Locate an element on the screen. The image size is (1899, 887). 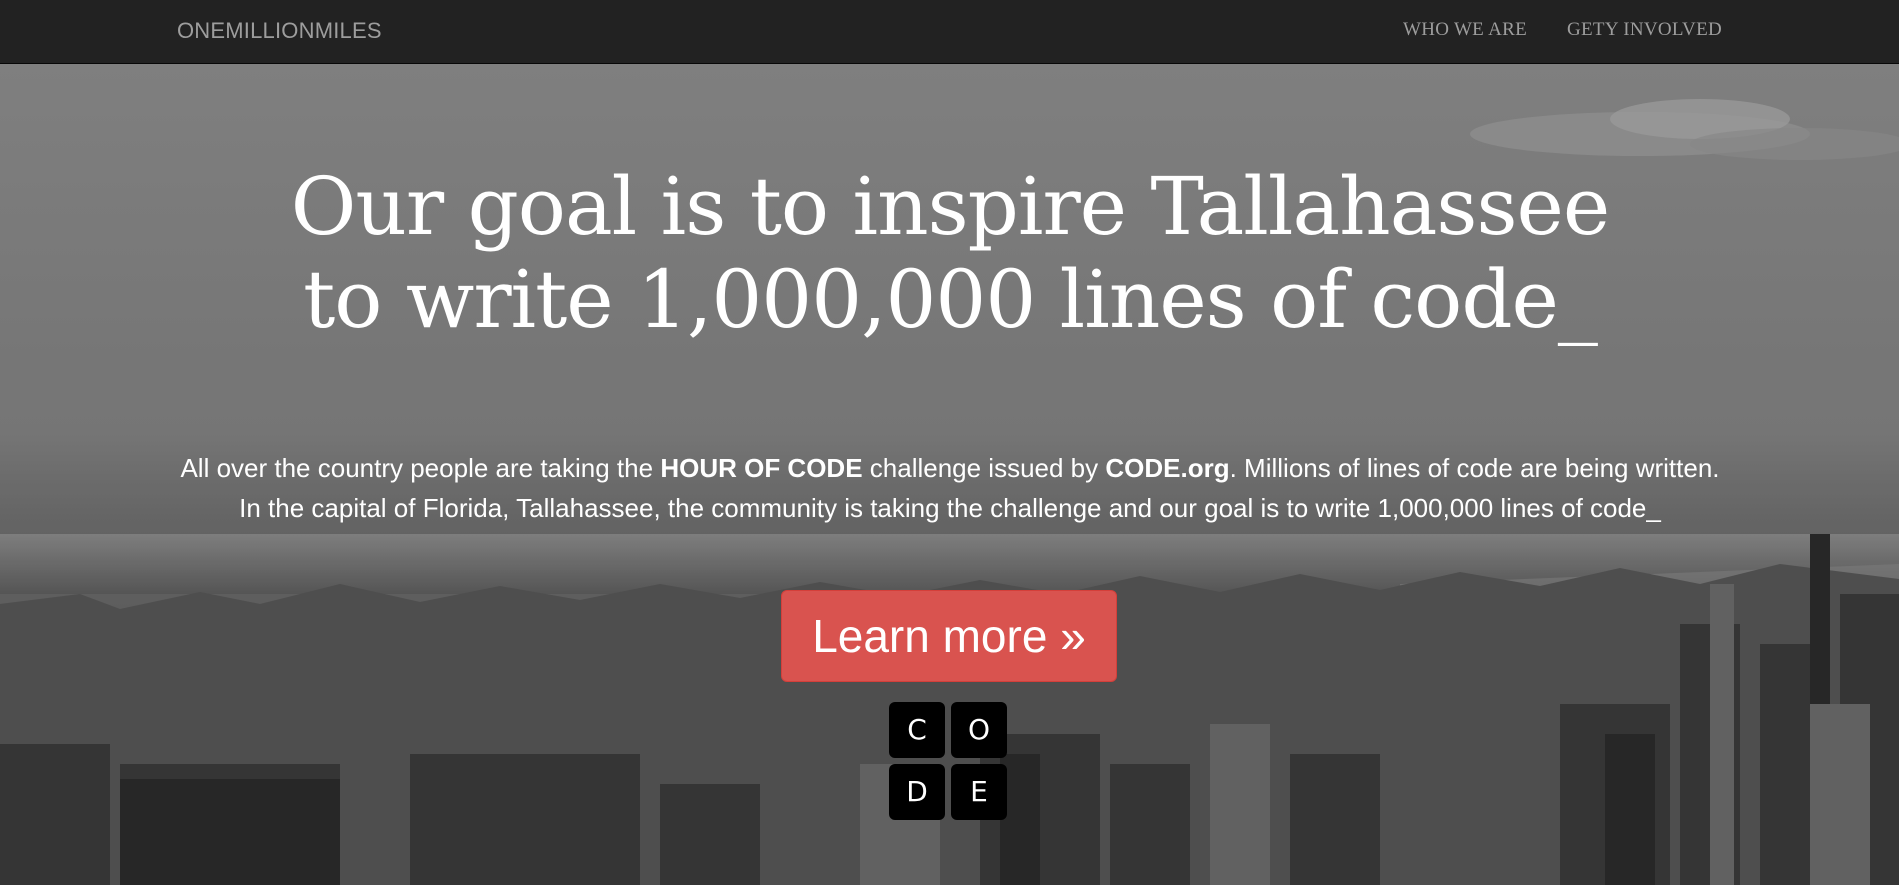
code-org-logo: C O D E is located at coordinates (949, 762).